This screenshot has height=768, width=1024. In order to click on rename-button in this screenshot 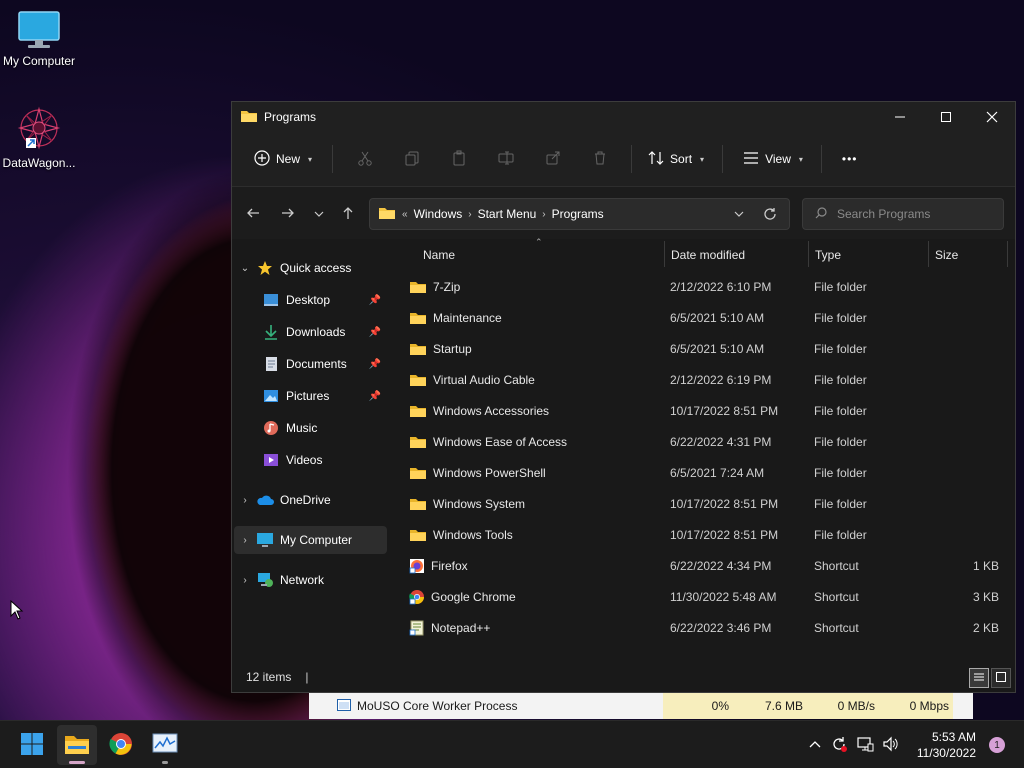, I will do `click(505, 159)`.